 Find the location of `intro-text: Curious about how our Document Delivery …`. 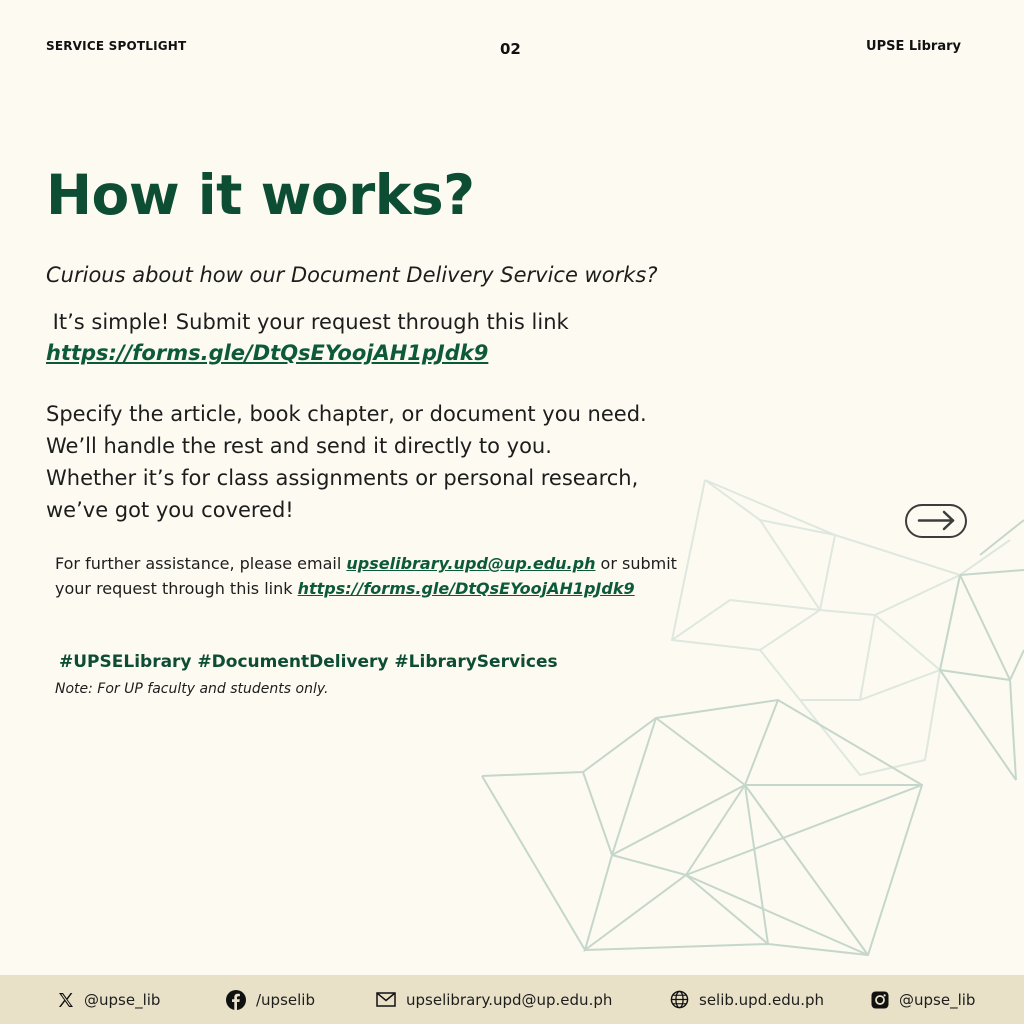

intro-text: Curious about how our Document Delivery … is located at coordinates (352, 275).